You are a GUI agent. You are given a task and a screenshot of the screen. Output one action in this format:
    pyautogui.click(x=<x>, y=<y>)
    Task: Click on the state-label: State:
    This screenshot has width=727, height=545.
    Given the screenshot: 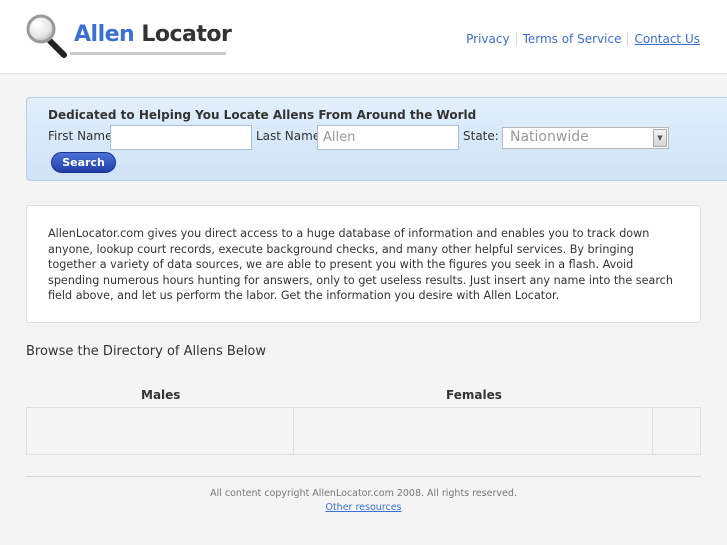 What is the action you would take?
    pyautogui.click(x=481, y=136)
    